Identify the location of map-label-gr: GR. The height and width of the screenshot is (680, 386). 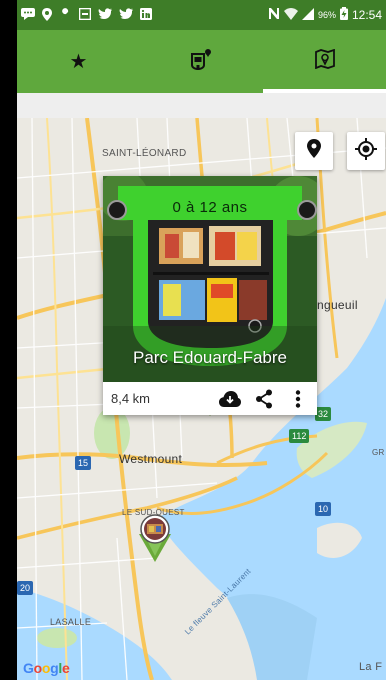
(378, 452).